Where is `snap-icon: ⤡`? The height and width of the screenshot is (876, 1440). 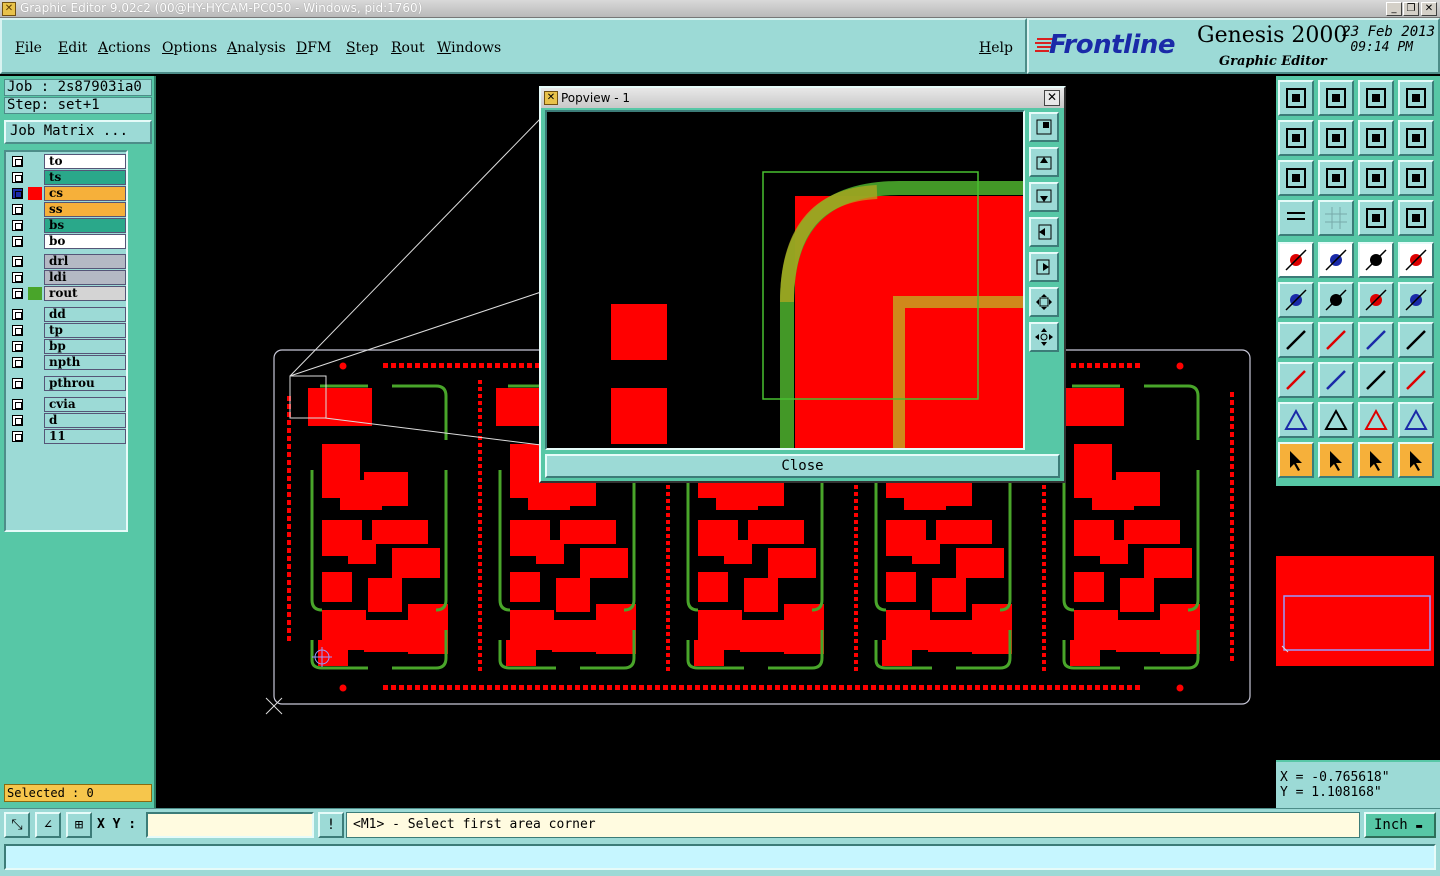 snap-icon: ⤡ is located at coordinates (17, 825).